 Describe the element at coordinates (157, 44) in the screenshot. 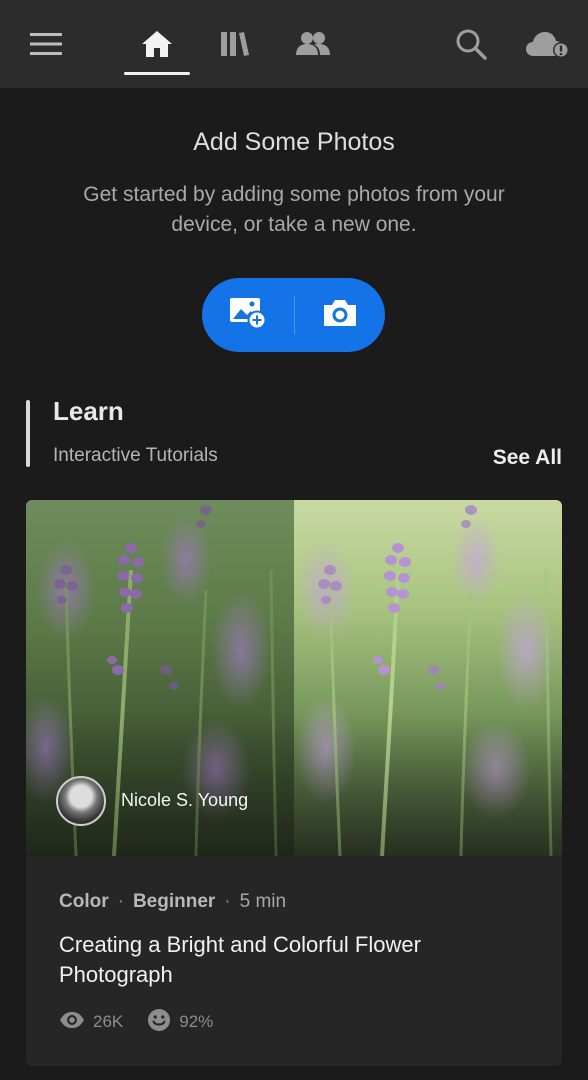

I see `home-icon` at that location.